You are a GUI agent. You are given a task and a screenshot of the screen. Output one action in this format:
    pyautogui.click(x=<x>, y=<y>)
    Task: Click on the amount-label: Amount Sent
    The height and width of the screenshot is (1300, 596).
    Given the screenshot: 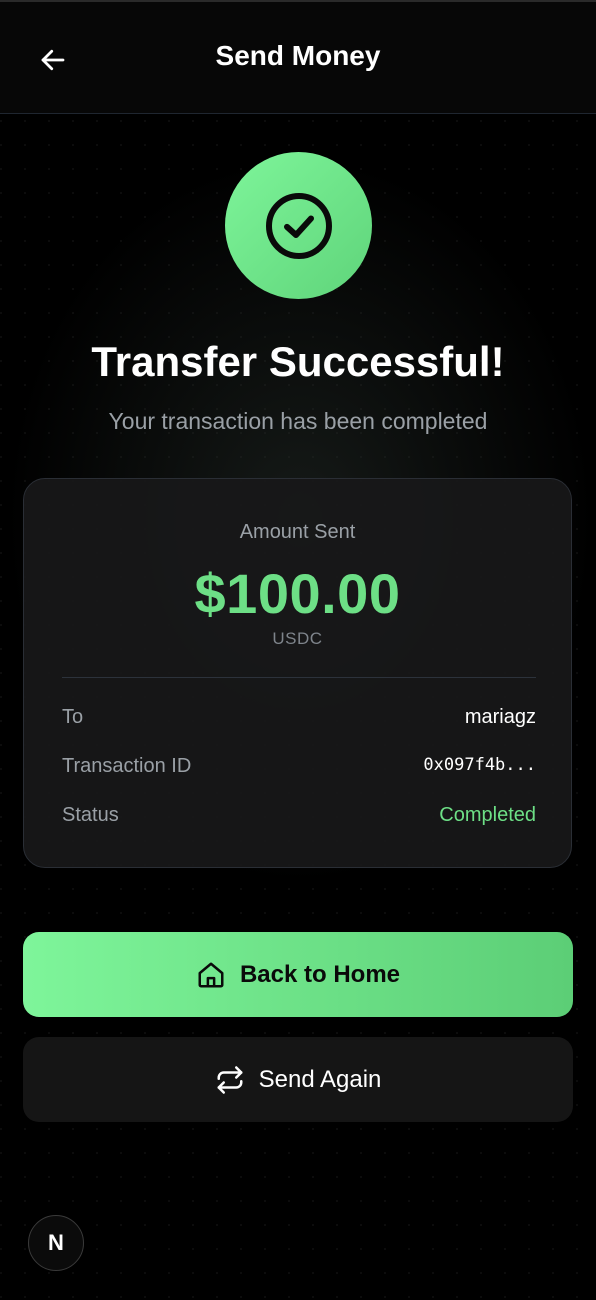 What is the action you would take?
    pyautogui.click(x=297, y=532)
    